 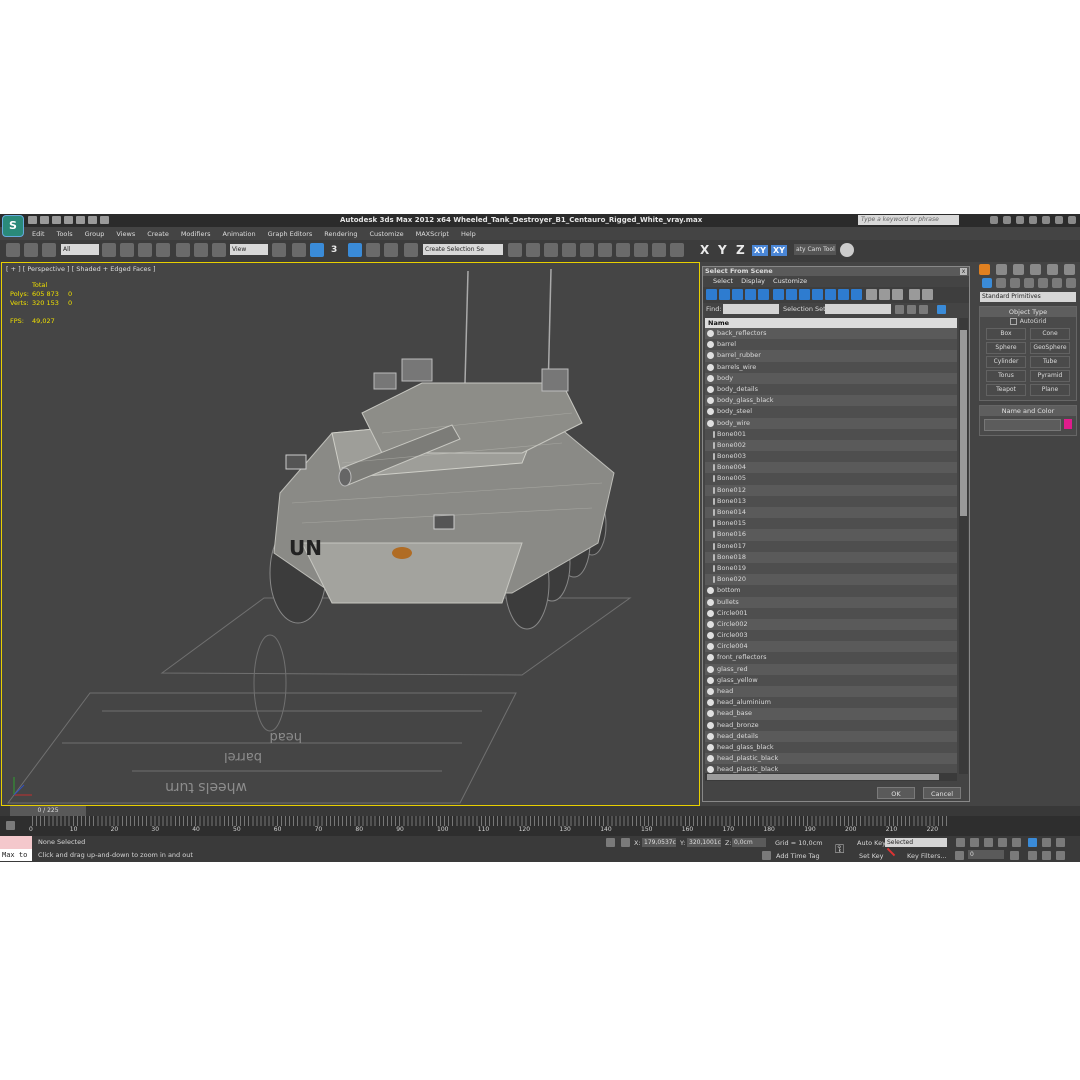 I want to click on list-item: body_details, so click(x=831, y=389).